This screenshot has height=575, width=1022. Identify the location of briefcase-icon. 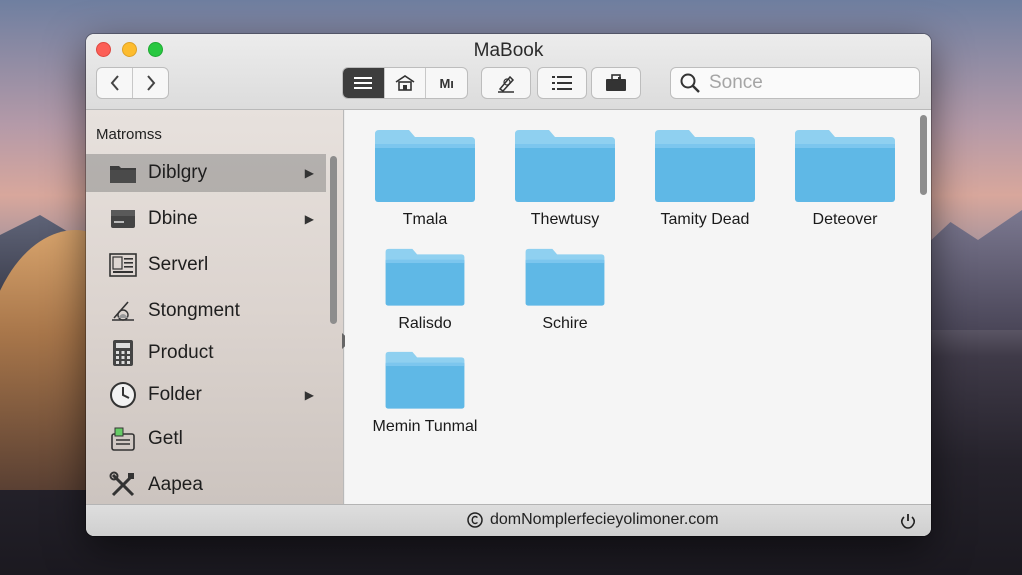
(616, 82).